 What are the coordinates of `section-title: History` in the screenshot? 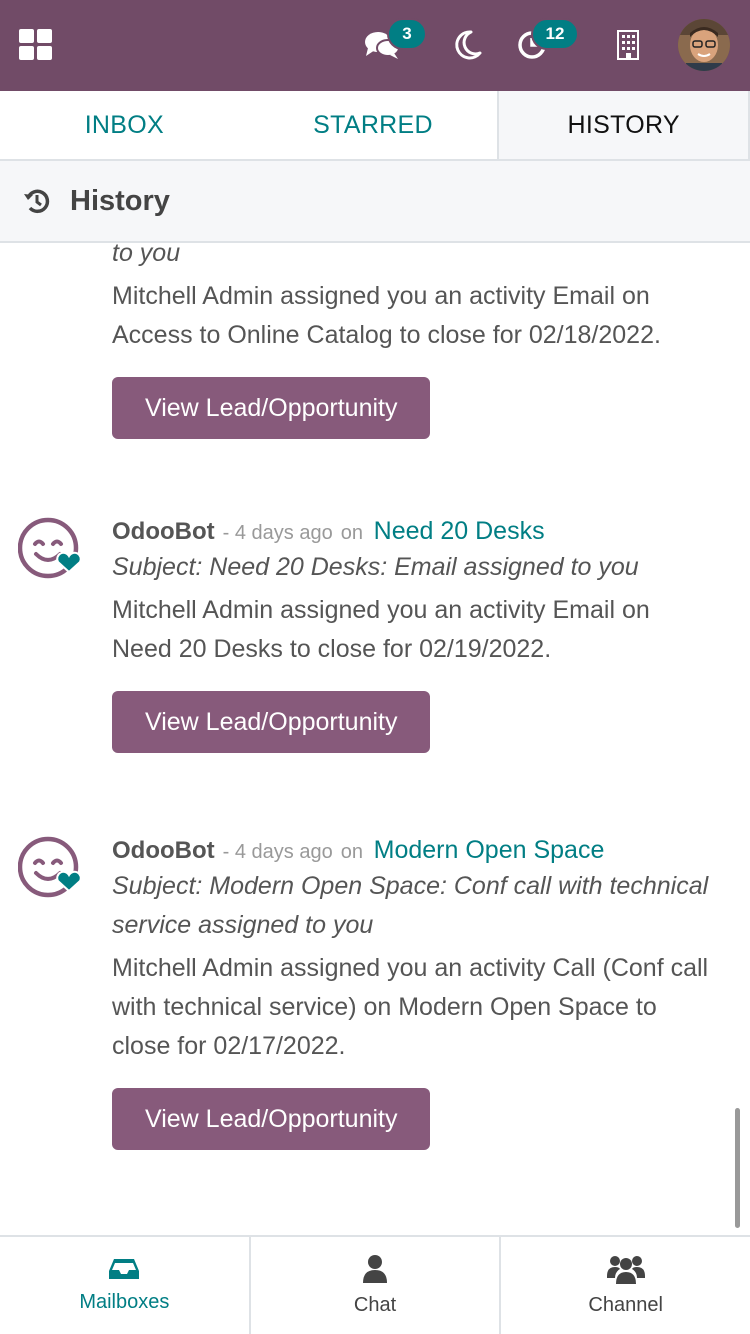 It's located at (120, 200).